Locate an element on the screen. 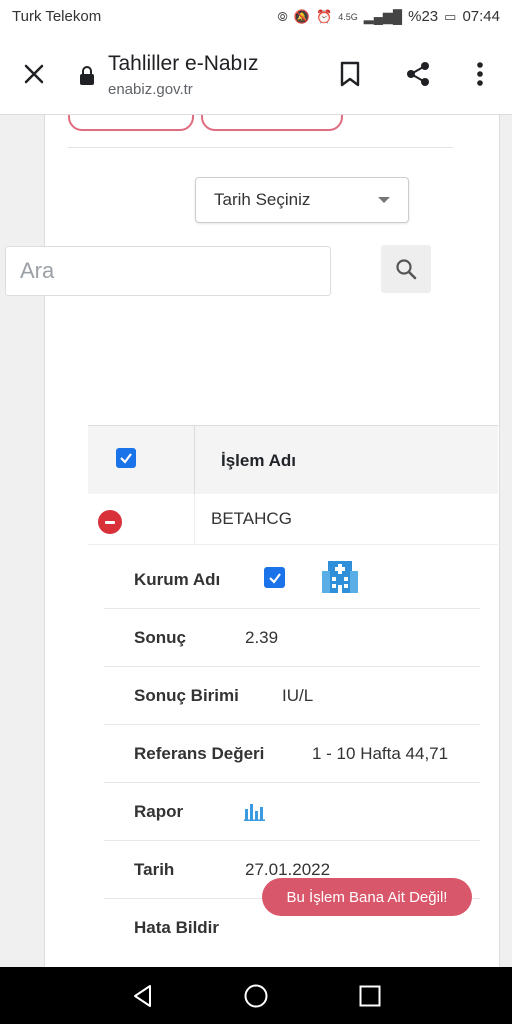 This screenshot has width=512, height=1024. caret-down-icon is located at coordinates (384, 200).